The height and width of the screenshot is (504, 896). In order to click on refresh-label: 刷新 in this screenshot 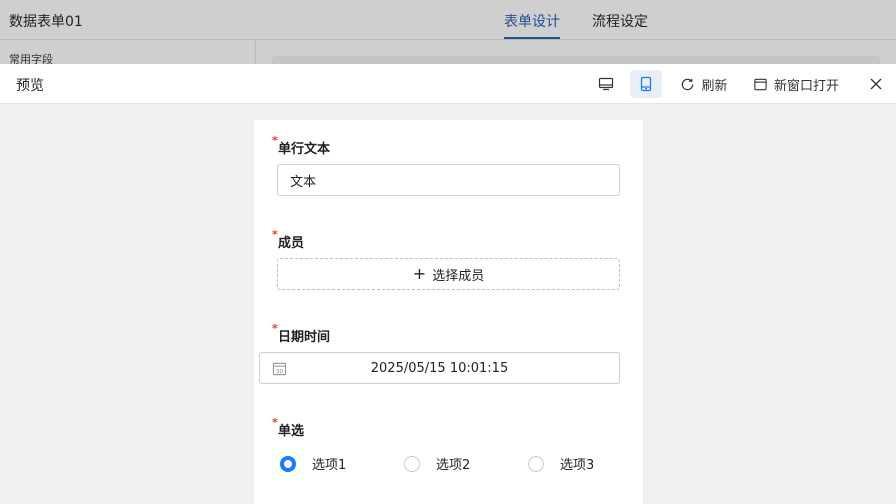, I will do `click(714, 86)`.